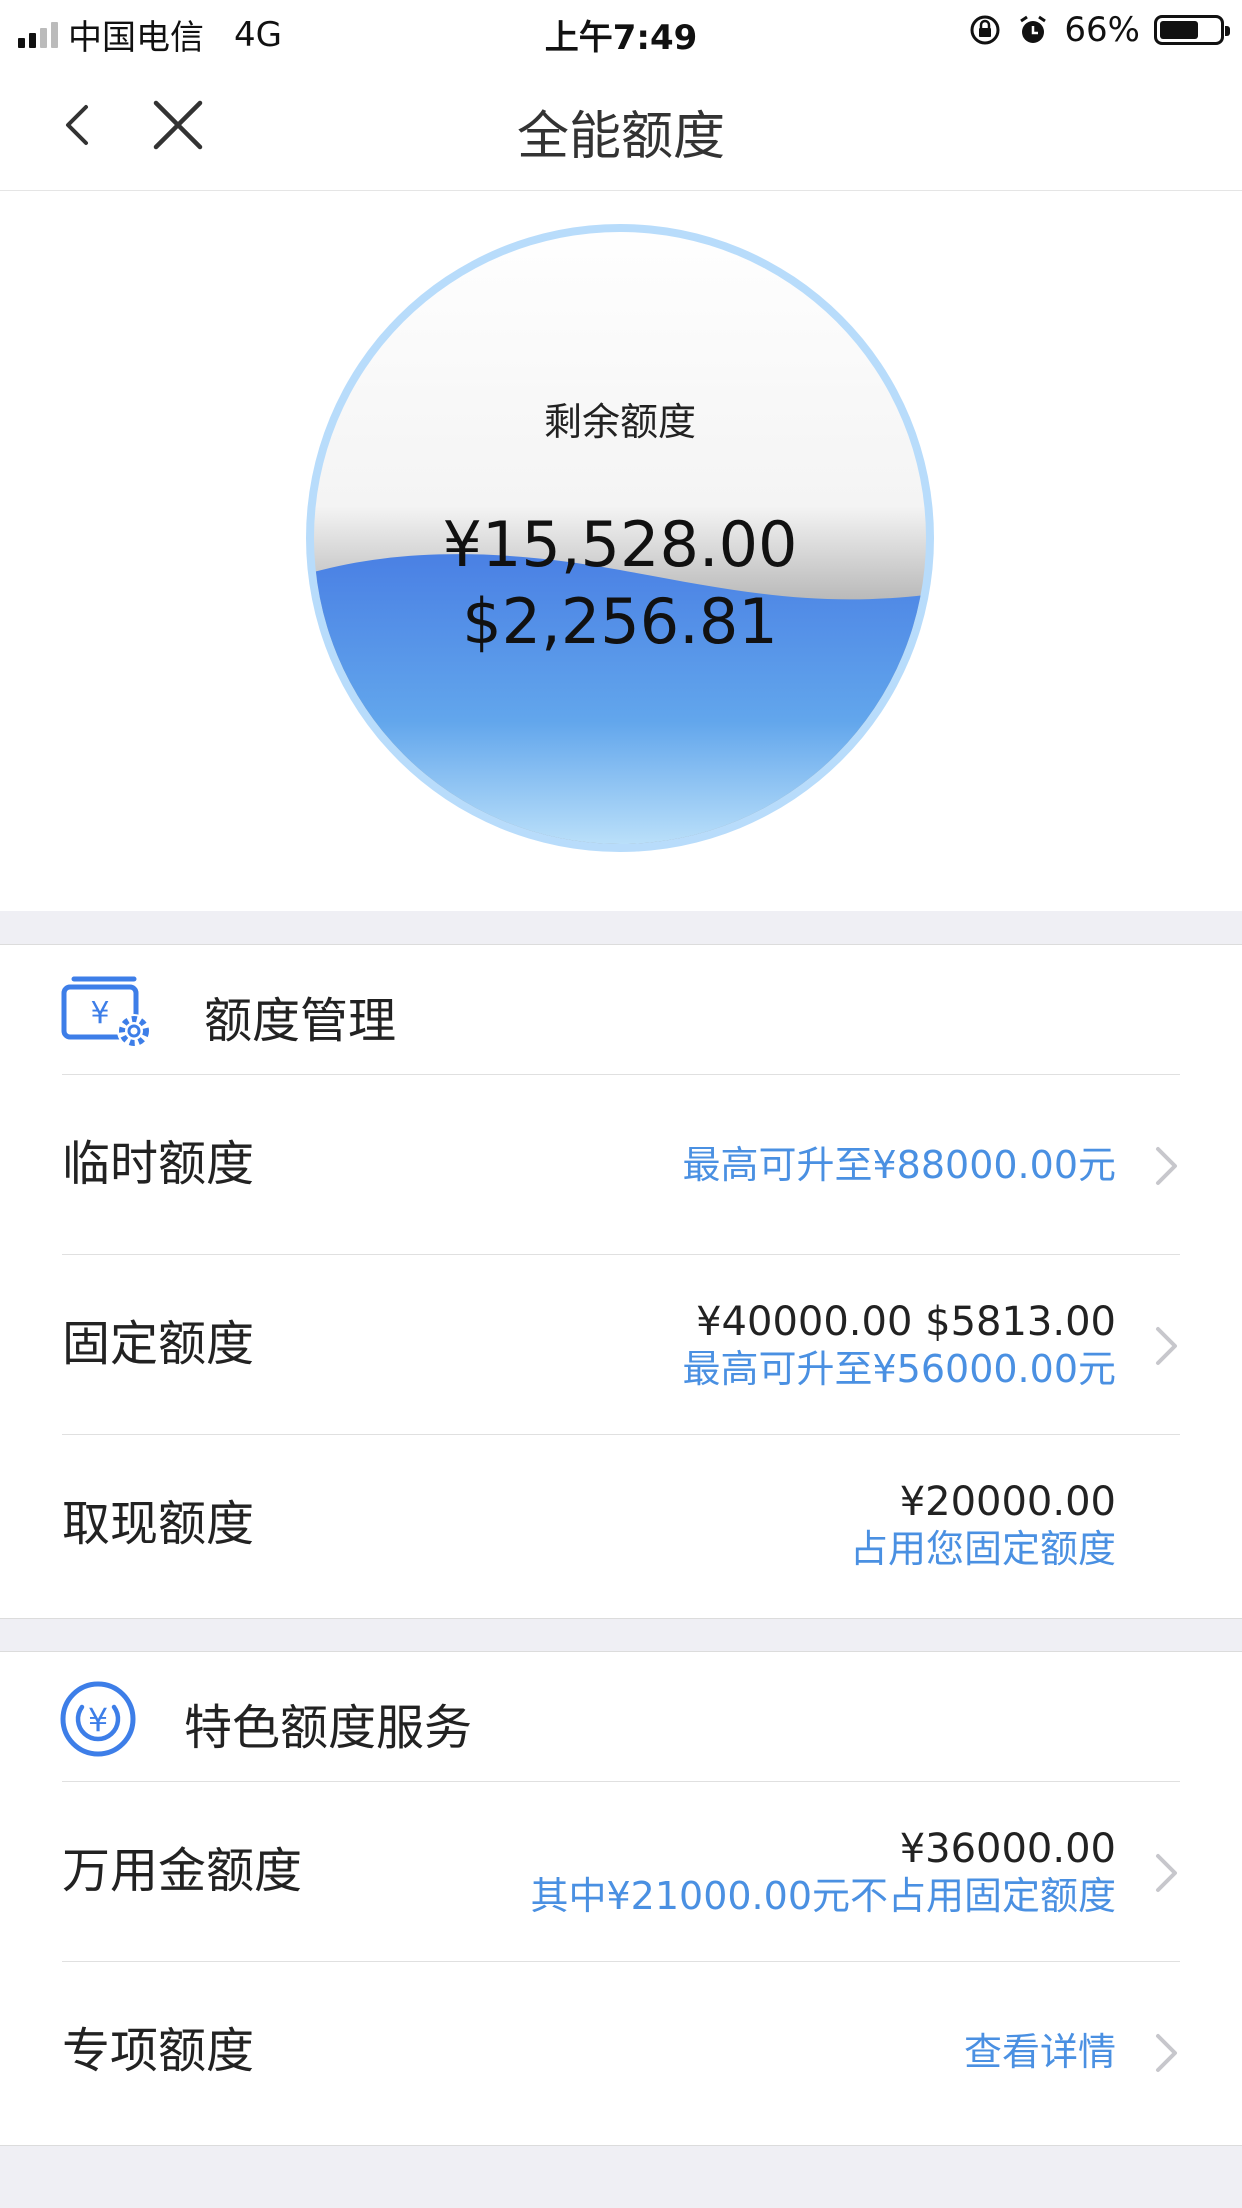  Describe the element at coordinates (620, 544) in the screenshot. I see `remaining-amount-cny: ¥15,528.00` at that location.